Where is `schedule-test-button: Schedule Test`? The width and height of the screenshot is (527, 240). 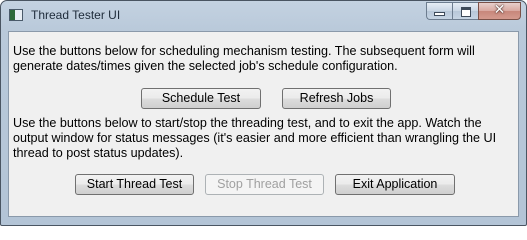
schedule-test-button: Schedule Test is located at coordinates (201, 98).